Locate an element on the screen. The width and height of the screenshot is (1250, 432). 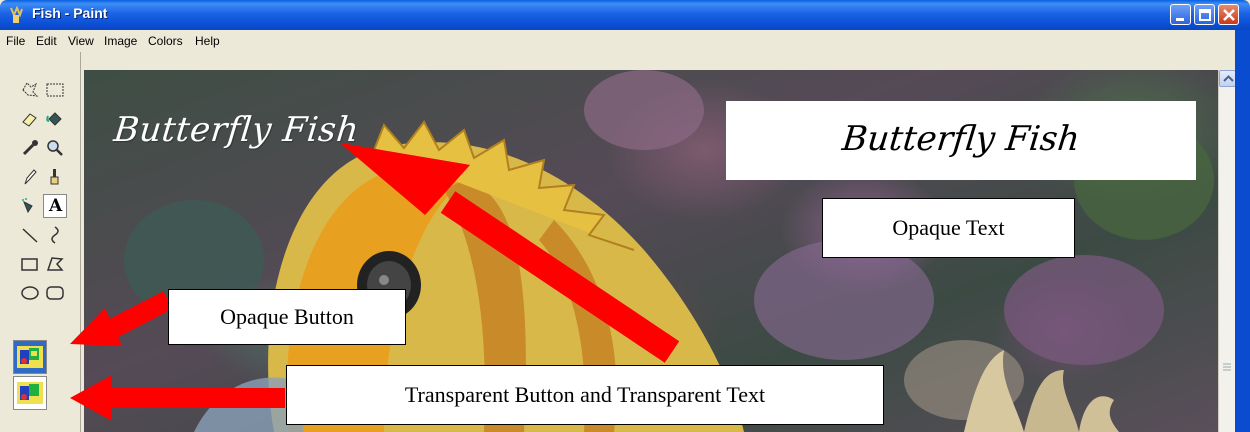
arrow-to-opaque-button is located at coordinates (139, 315).